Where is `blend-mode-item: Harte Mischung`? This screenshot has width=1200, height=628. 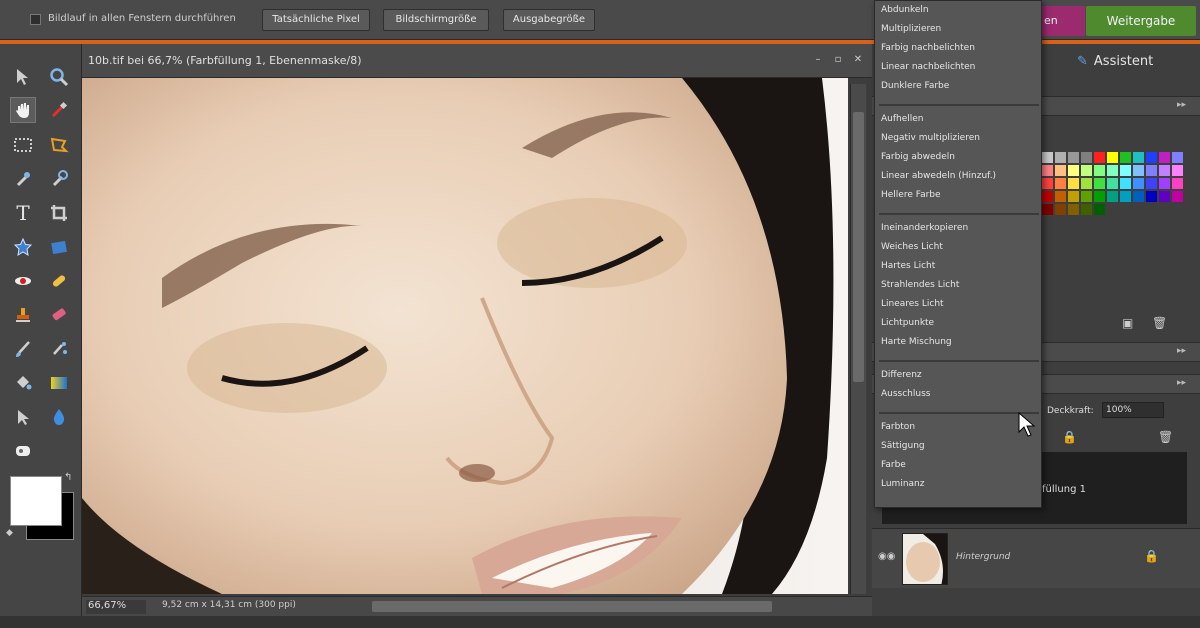
blend-mode-item: Harte Mischung is located at coordinates (916, 342).